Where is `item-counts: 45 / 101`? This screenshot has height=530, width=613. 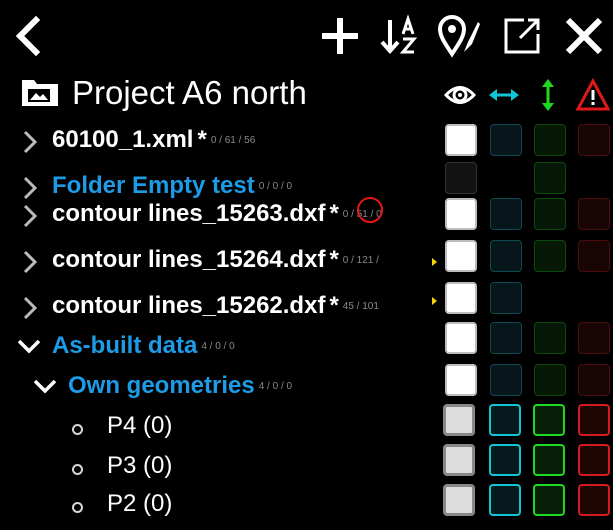 item-counts: 45 / 101 is located at coordinates (360, 307).